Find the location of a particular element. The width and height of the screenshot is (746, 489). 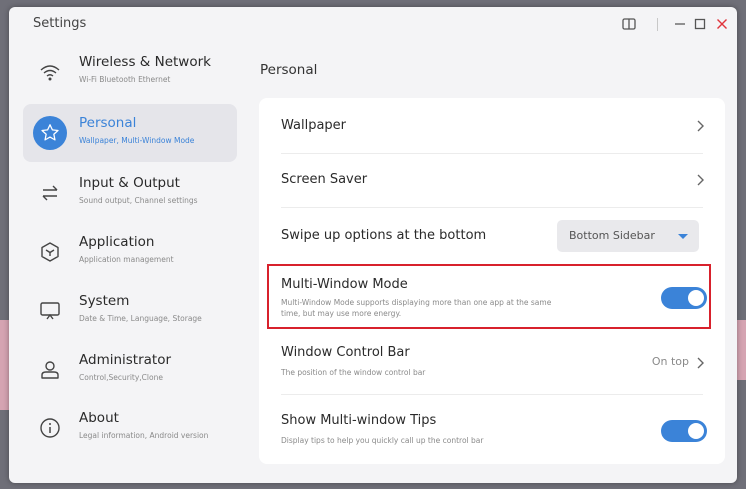

row-wallpaper: Wallpaper is located at coordinates (492, 126).